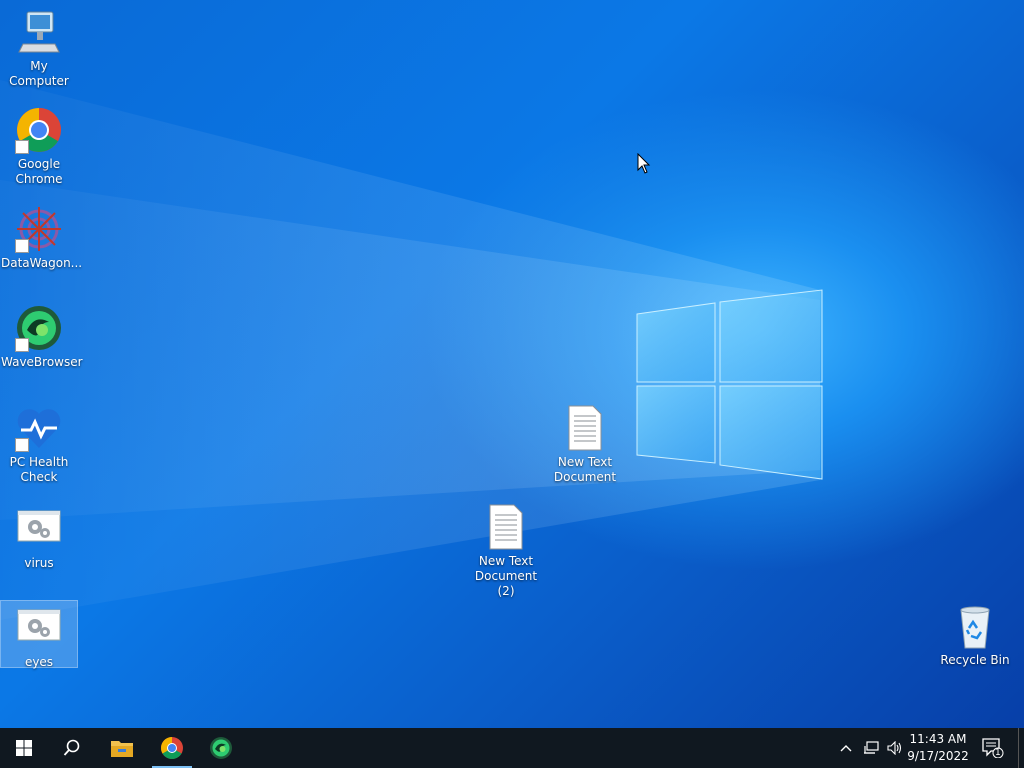  Describe the element at coordinates (39, 32) in the screenshot. I see `computer-icon` at that location.